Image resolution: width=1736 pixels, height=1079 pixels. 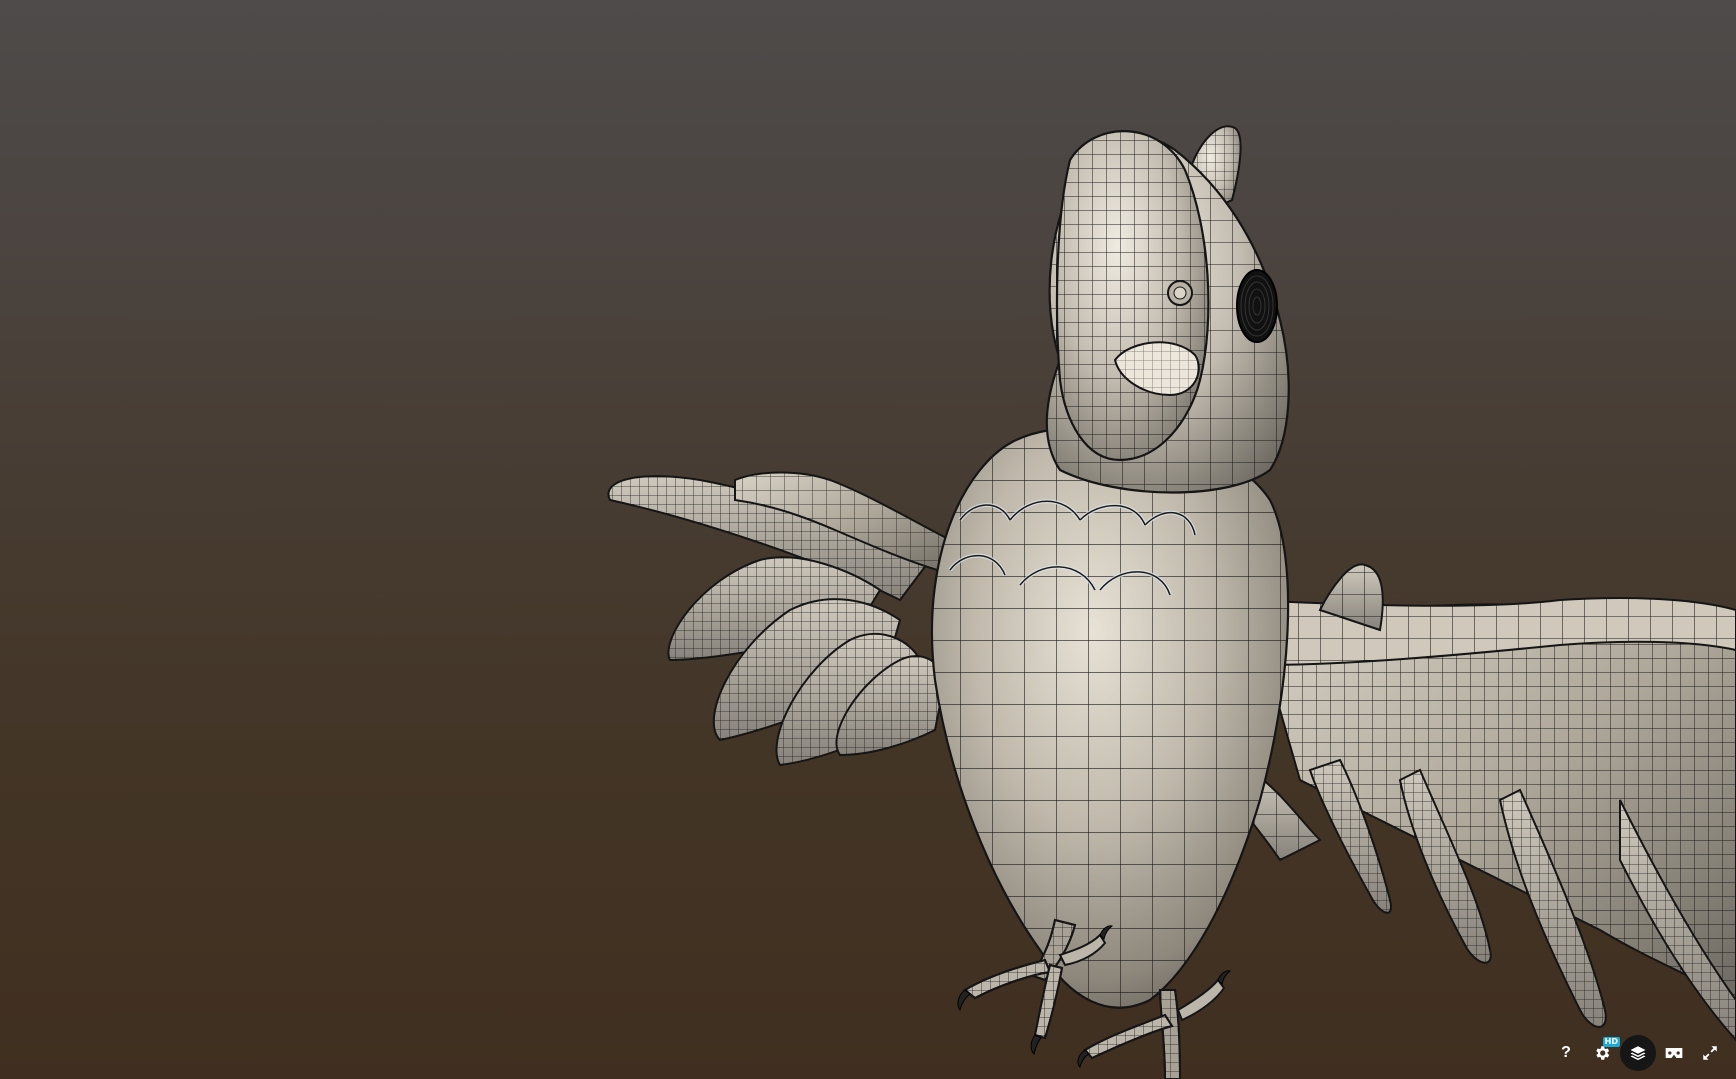 I want to click on help-icon: ?, so click(x=1566, y=1052).